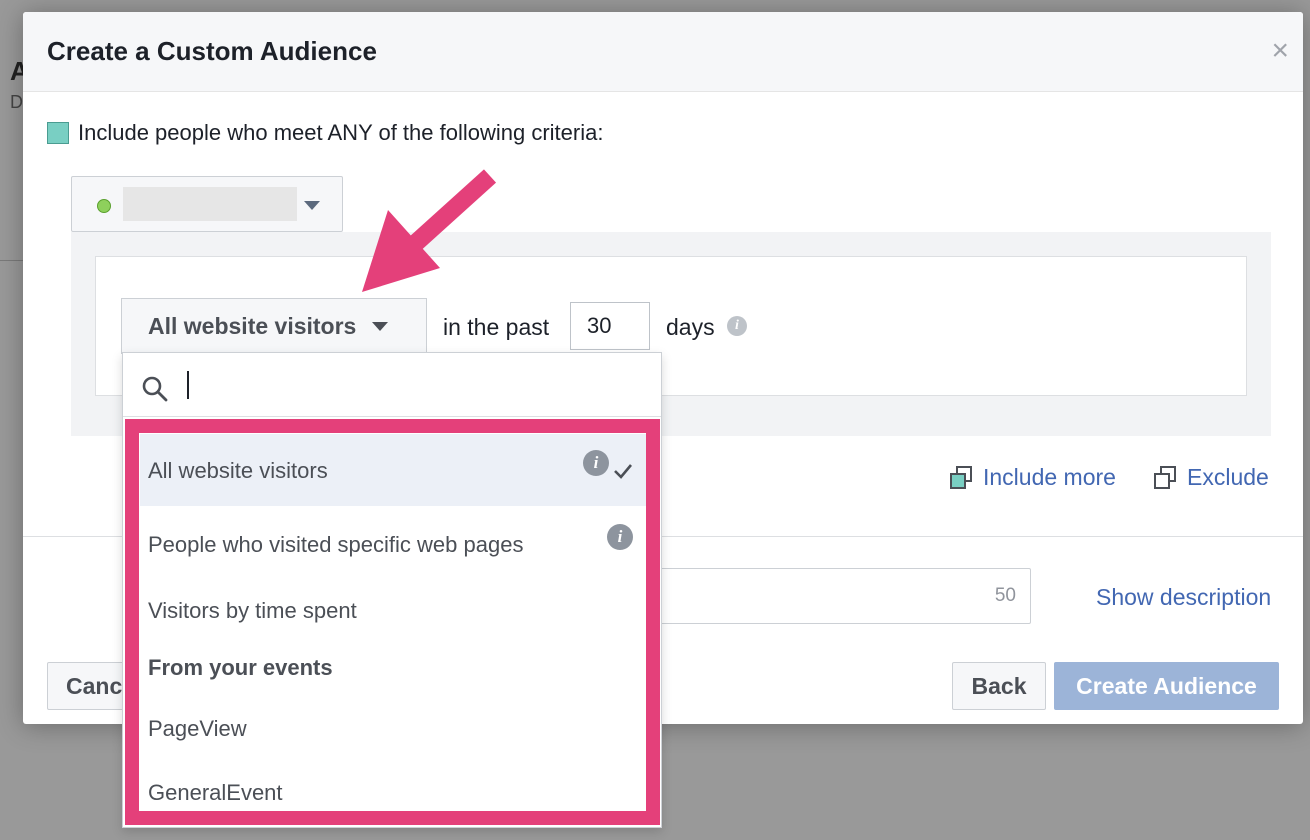 The height and width of the screenshot is (840, 1310). What do you see at coordinates (1183, 597) in the screenshot?
I see `show-description-link: Show description` at bounding box center [1183, 597].